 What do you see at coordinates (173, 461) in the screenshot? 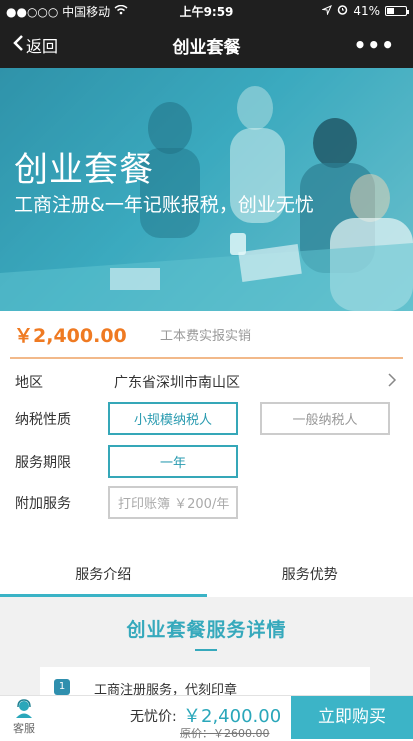
I see `option-one-year: 一年` at bounding box center [173, 461].